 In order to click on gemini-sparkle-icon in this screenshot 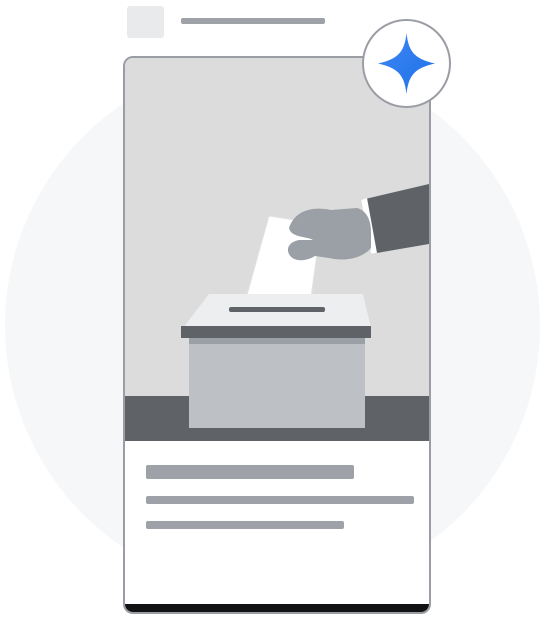, I will do `click(406, 63)`.